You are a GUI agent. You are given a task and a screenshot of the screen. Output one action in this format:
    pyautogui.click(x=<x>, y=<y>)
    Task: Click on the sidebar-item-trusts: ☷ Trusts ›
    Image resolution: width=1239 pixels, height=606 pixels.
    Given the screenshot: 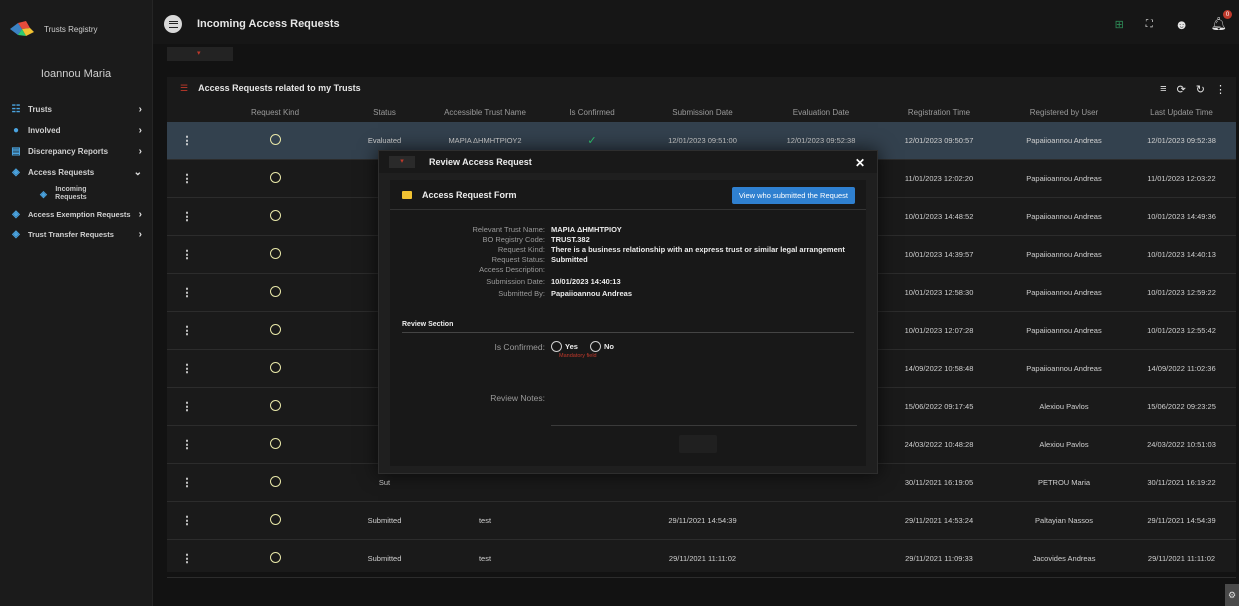 What is the action you would take?
    pyautogui.click(x=76, y=109)
    